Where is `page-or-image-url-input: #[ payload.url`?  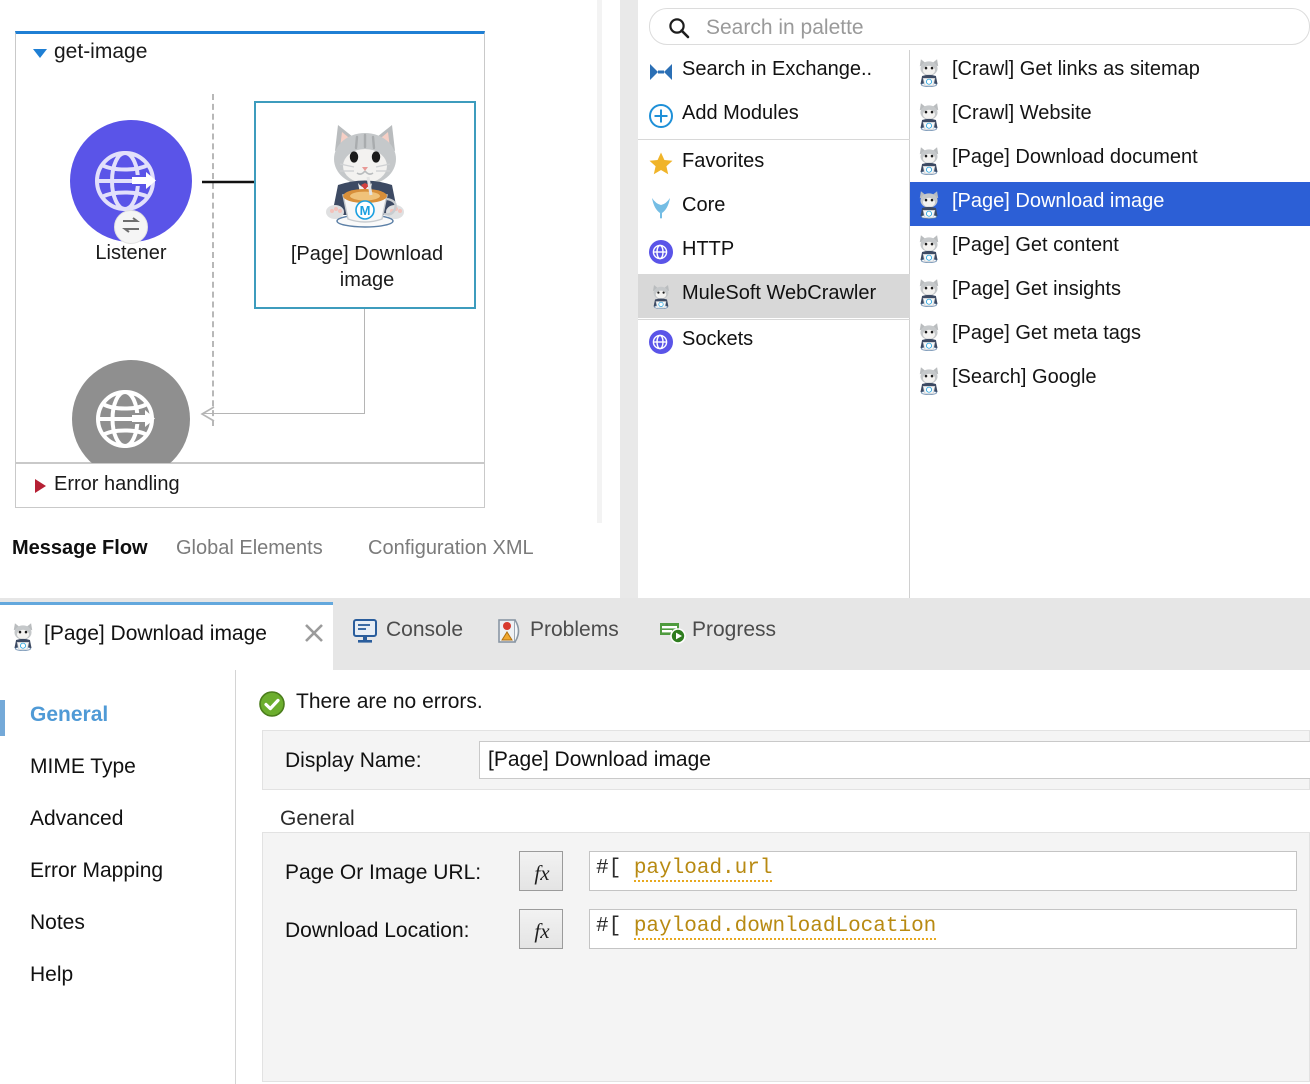
page-or-image-url-input: #[ payload.url is located at coordinates (943, 871).